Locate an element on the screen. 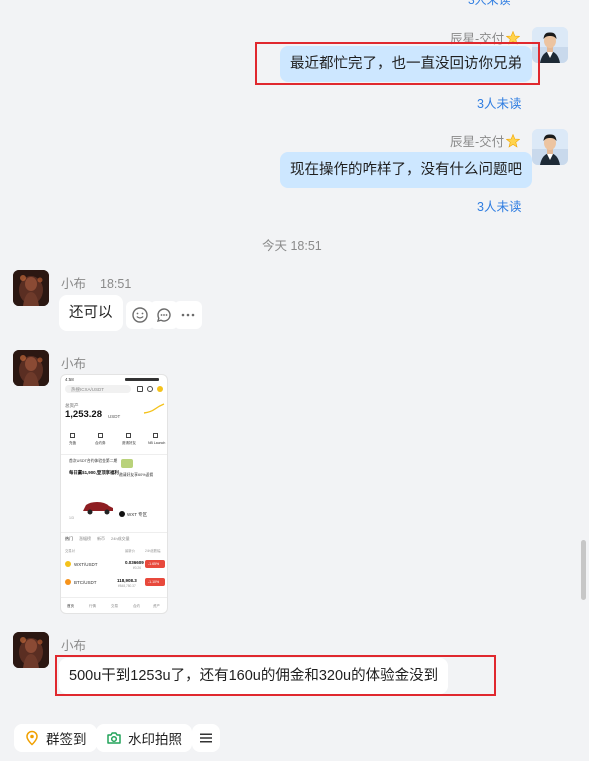 This screenshot has width=589, height=761. time-divider: 今天 18:51 is located at coordinates (292, 246).